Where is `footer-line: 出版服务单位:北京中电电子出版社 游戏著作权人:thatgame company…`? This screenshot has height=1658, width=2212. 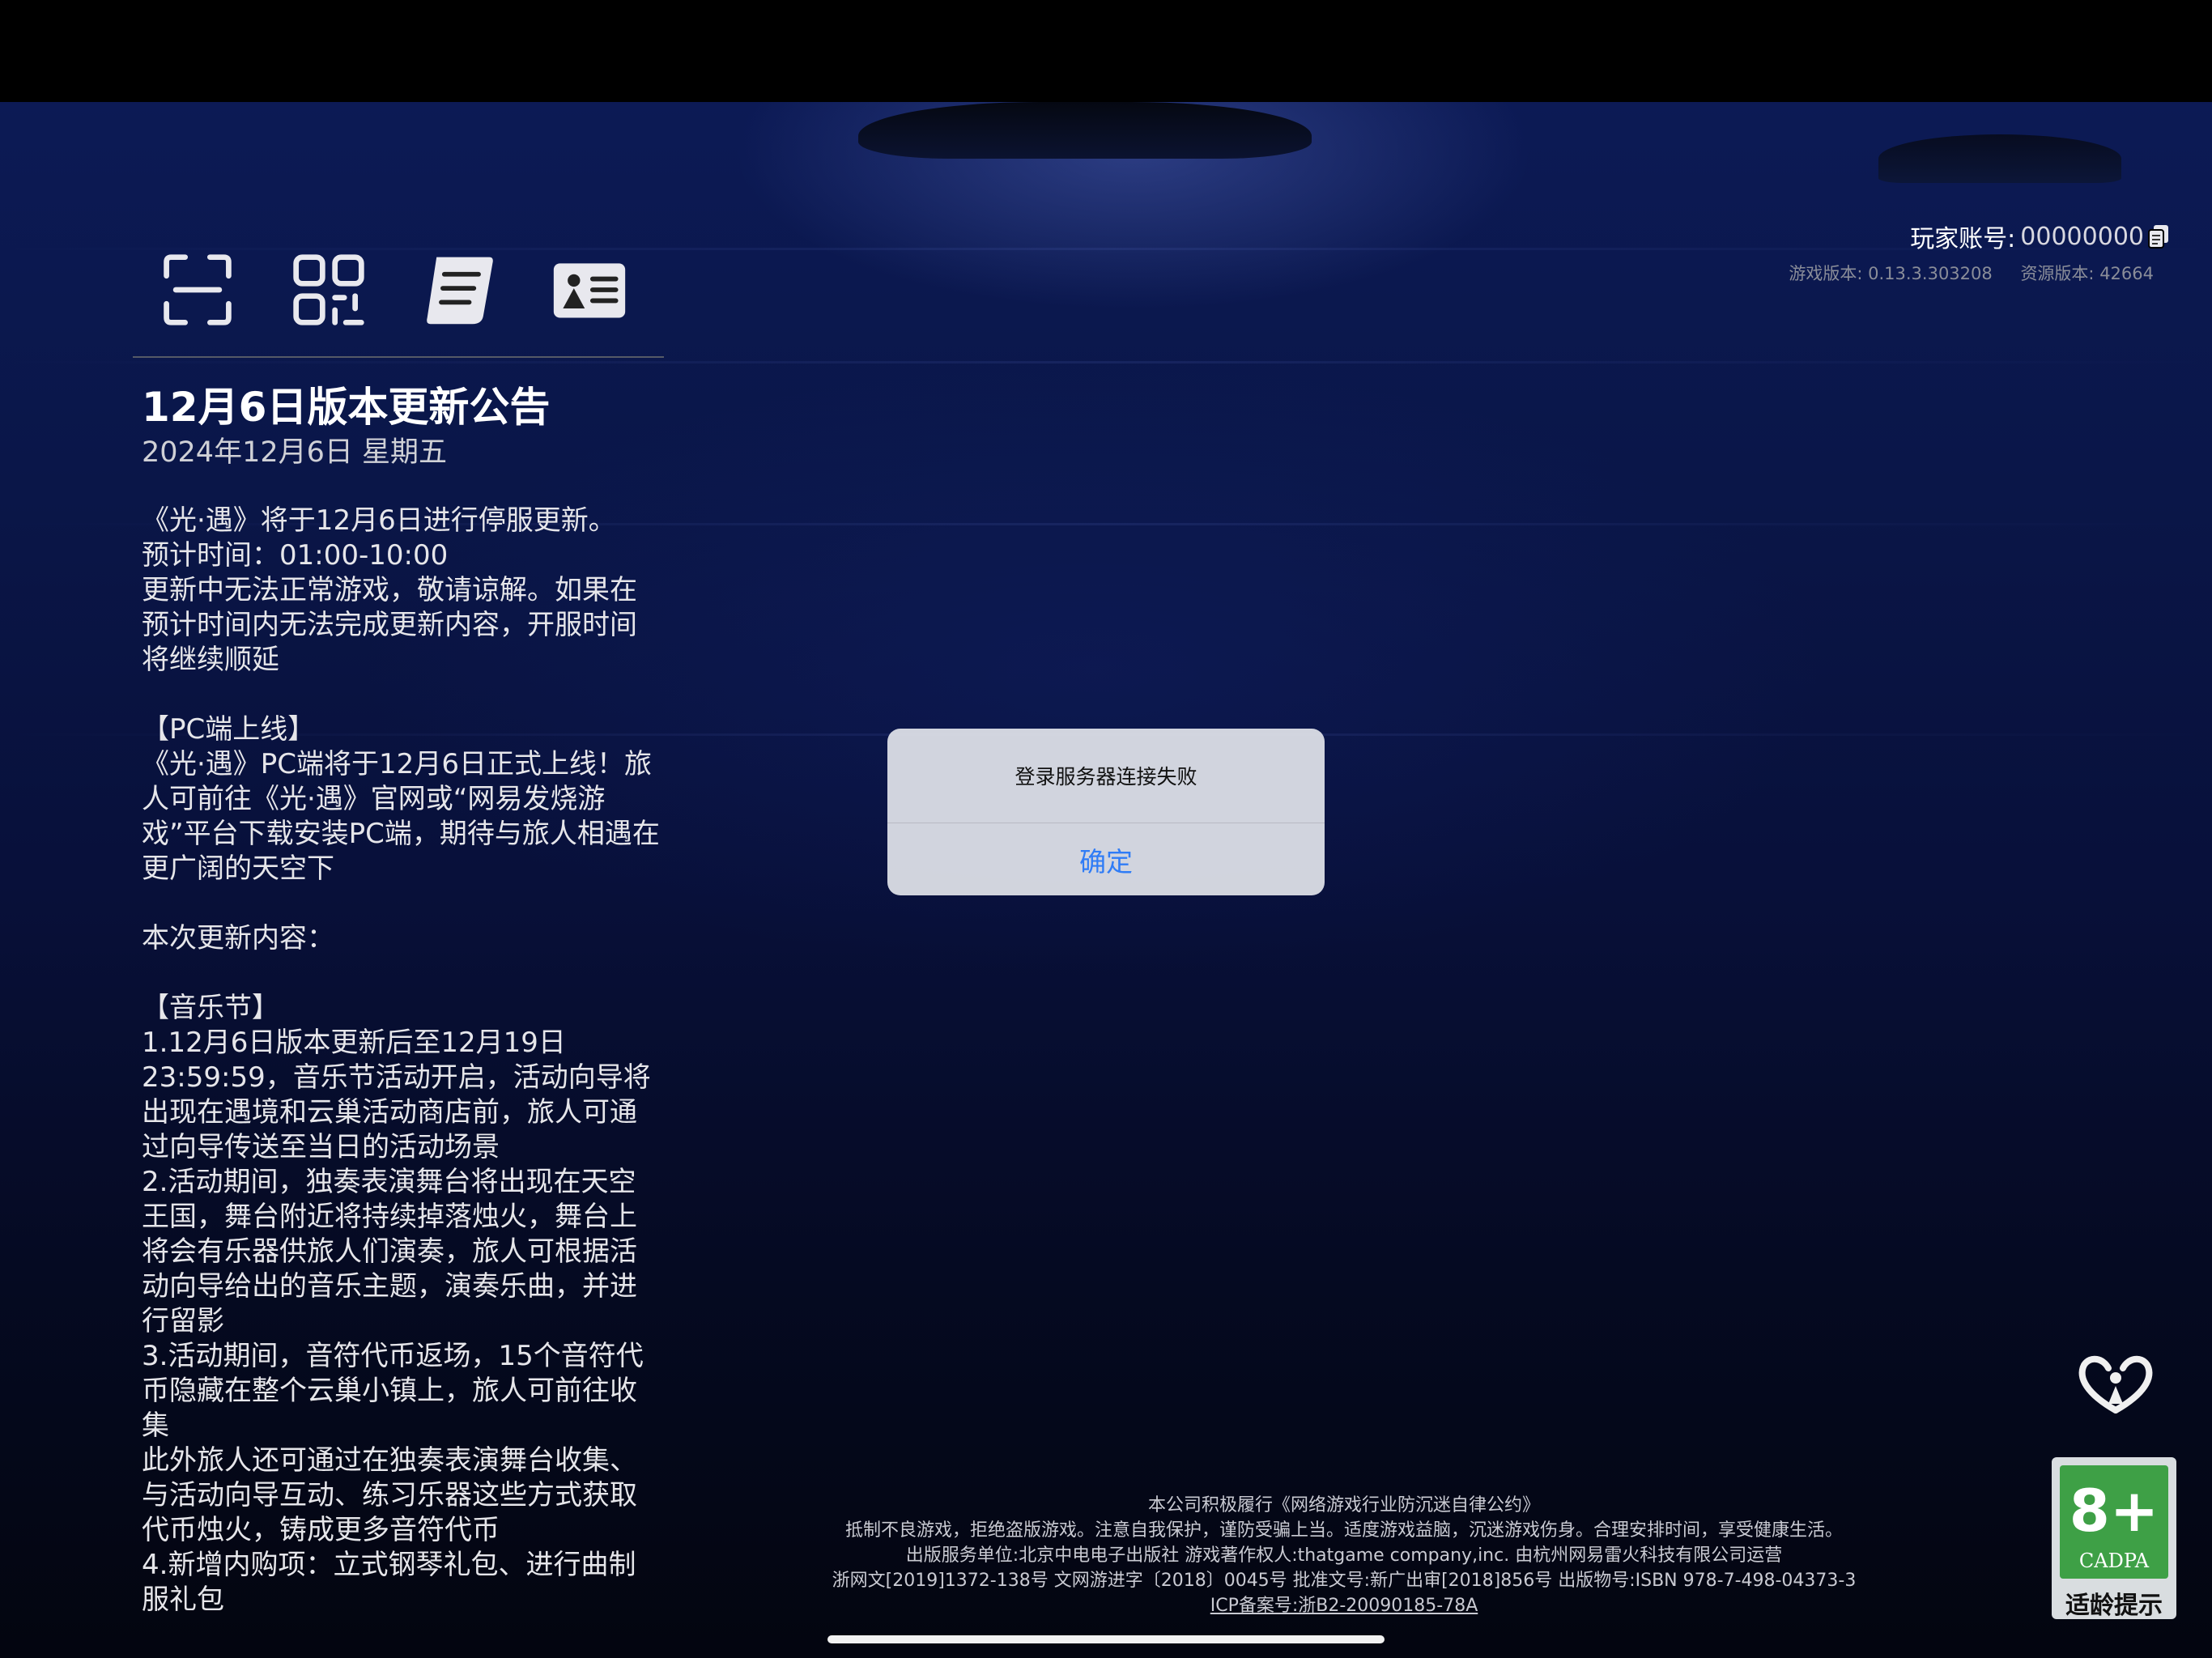 footer-line: 出版服务单位:北京中电电子出版社 游戏著作权人:thatgame company… is located at coordinates (1344, 1555).